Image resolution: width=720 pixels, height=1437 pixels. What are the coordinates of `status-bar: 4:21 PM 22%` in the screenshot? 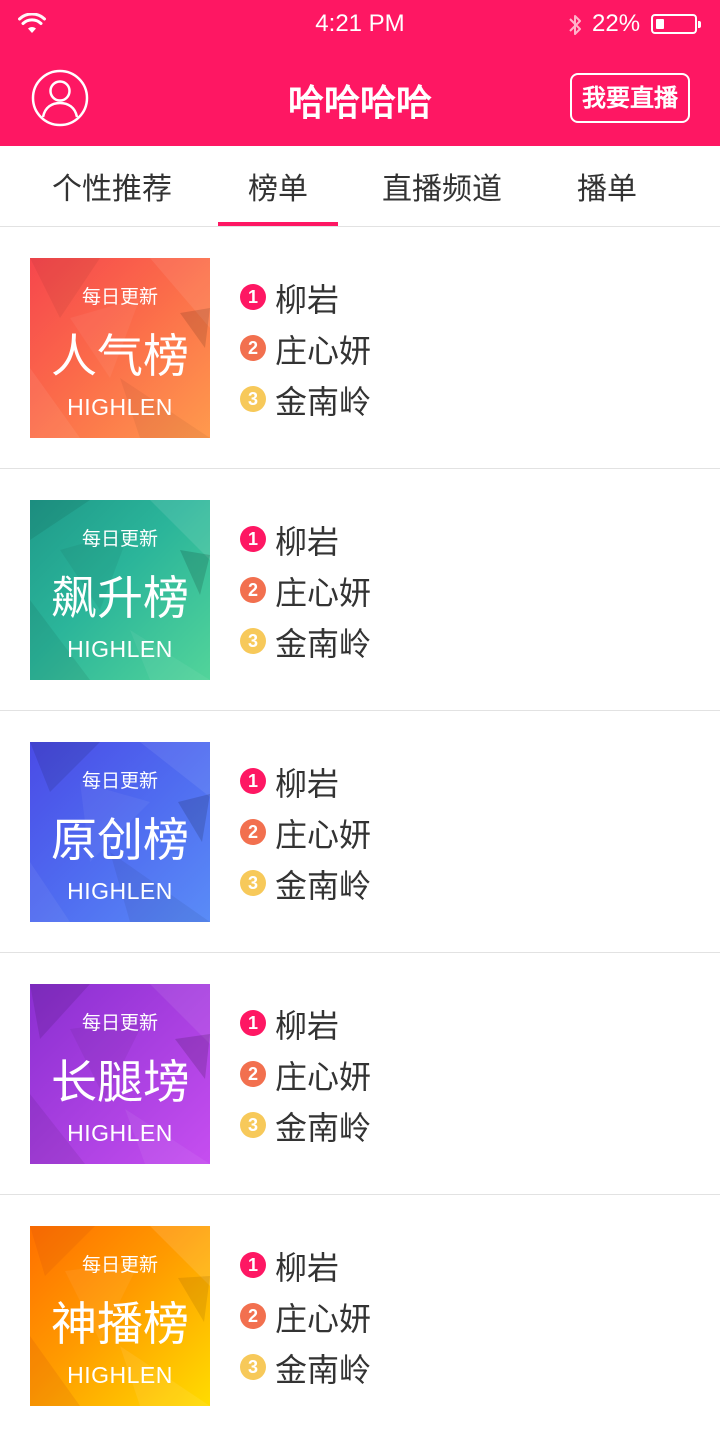 It's located at (360, 25).